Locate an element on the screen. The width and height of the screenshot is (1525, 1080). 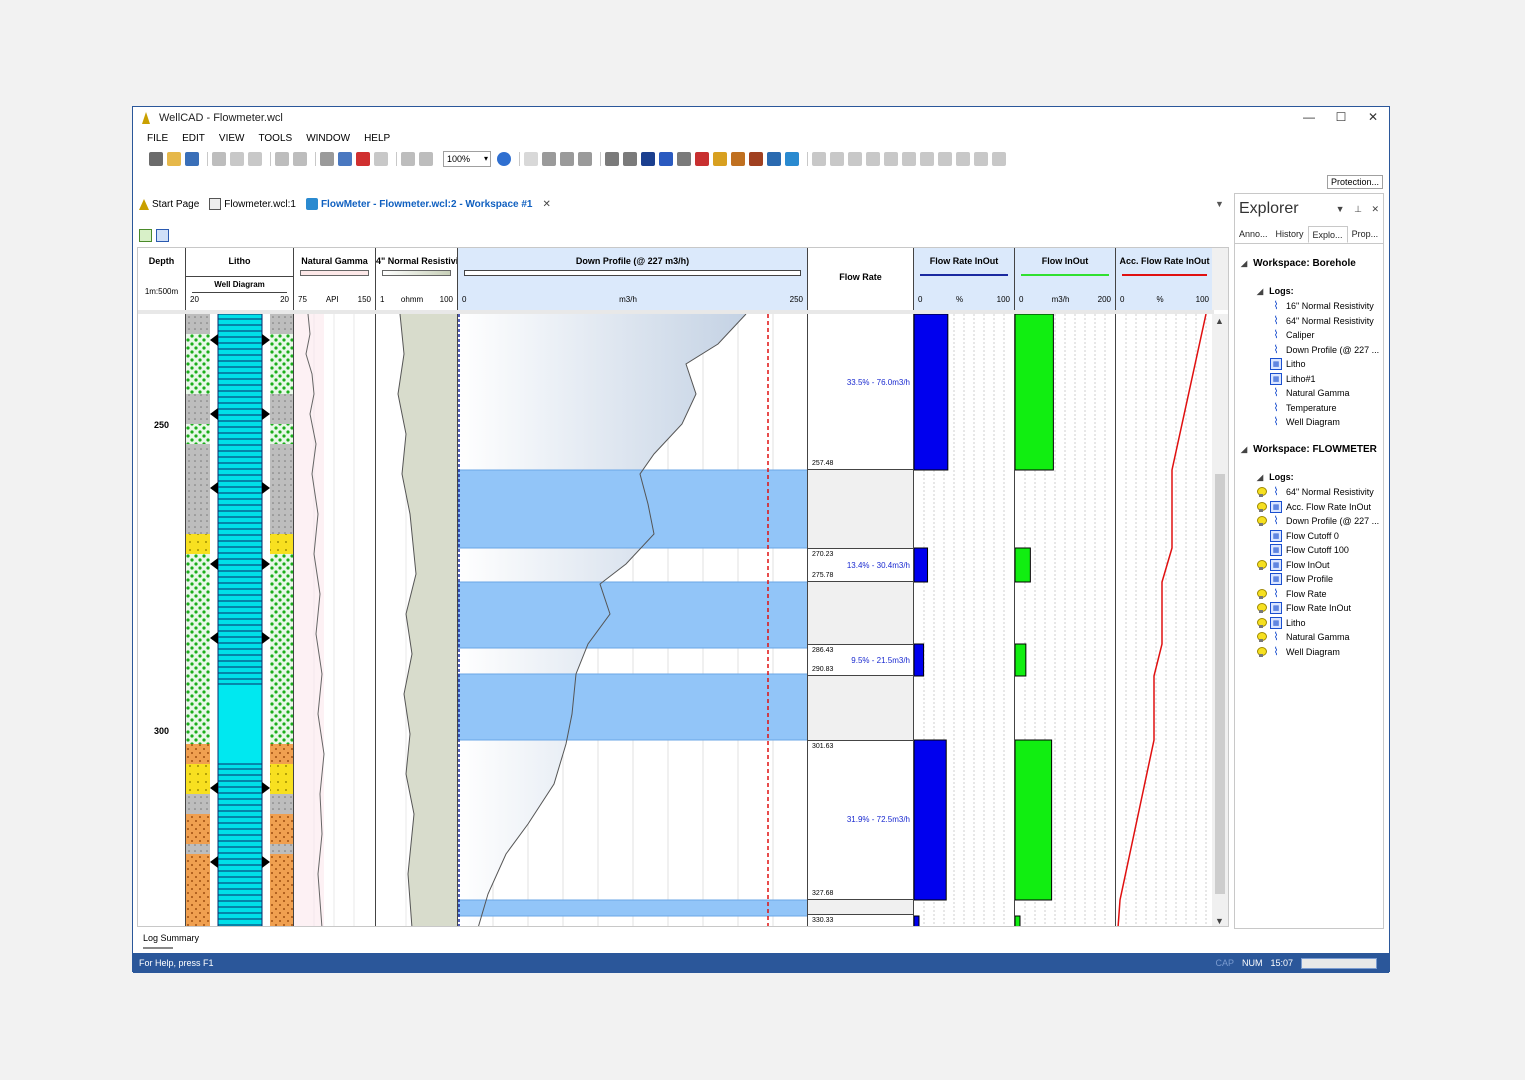
move-icon is located at coordinates (549, 159).